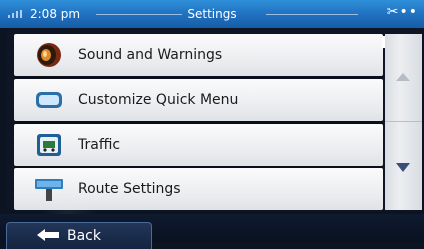 This screenshot has height=249, width=424. What do you see at coordinates (158, 100) in the screenshot?
I see `menu-item-label: Customize Quick Menu` at bounding box center [158, 100].